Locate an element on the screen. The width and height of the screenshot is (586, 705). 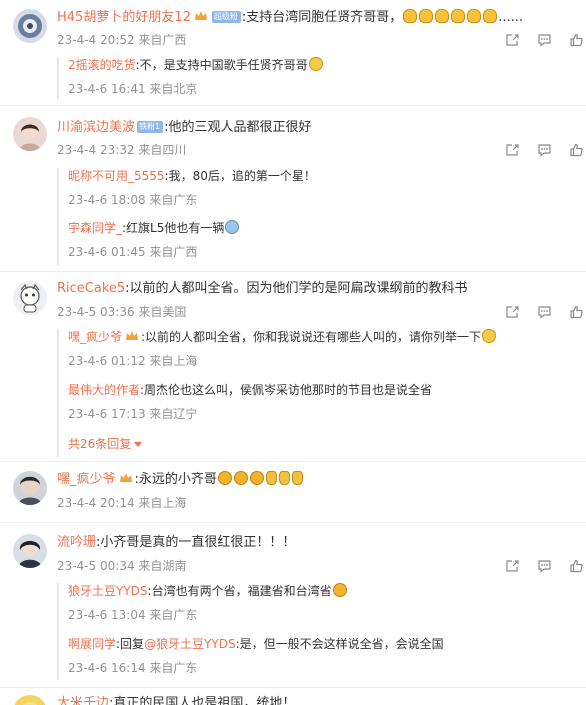
reply-text: :回复 is located at coordinates (130, 644).